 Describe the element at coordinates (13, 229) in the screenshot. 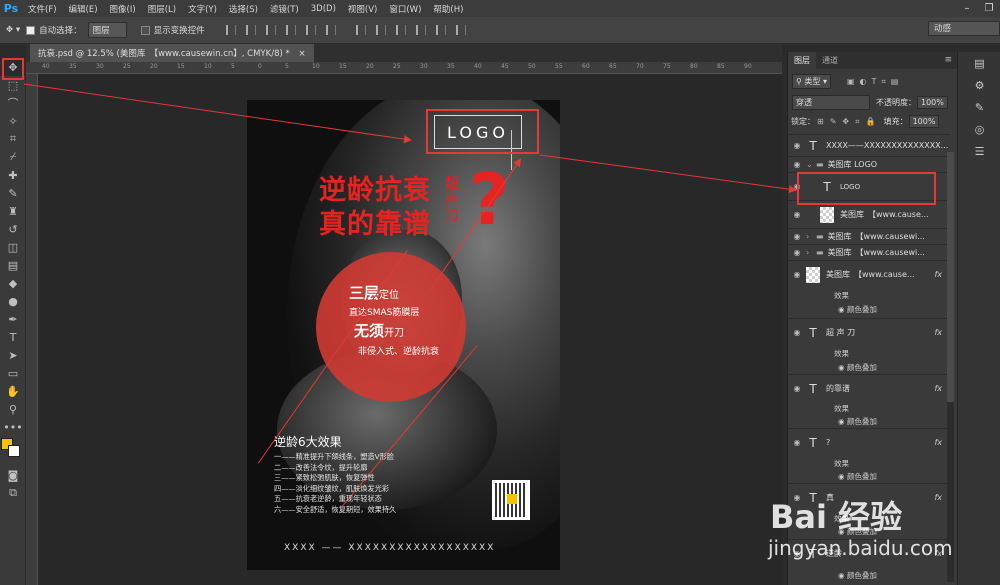

I see `history-brush-icon: ↺` at that location.